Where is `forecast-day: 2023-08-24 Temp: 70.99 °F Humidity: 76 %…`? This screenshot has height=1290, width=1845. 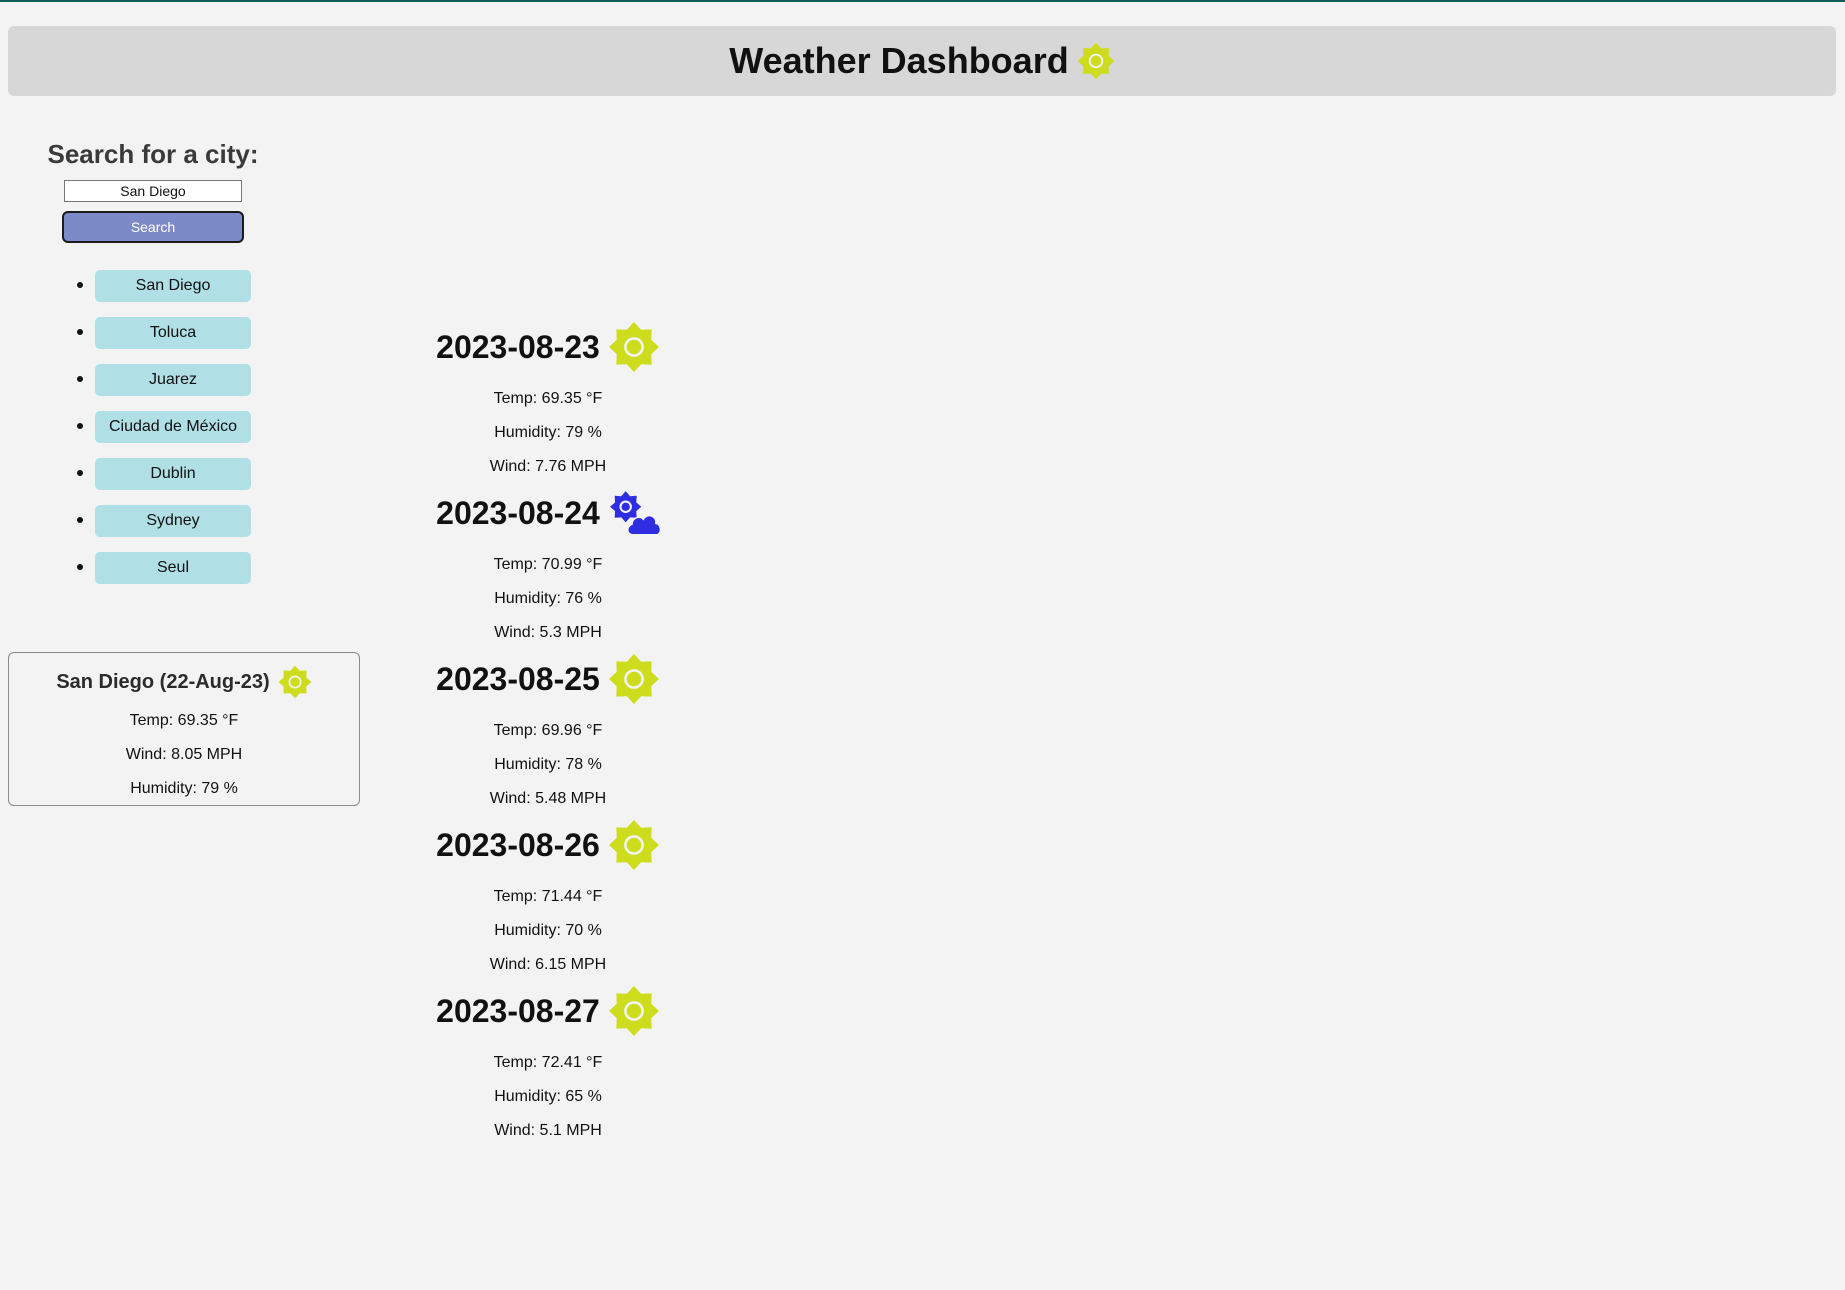 forecast-day: 2023-08-24 Temp: 70.99 °F Humidity: 76 %… is located at coordinates (548, 567).